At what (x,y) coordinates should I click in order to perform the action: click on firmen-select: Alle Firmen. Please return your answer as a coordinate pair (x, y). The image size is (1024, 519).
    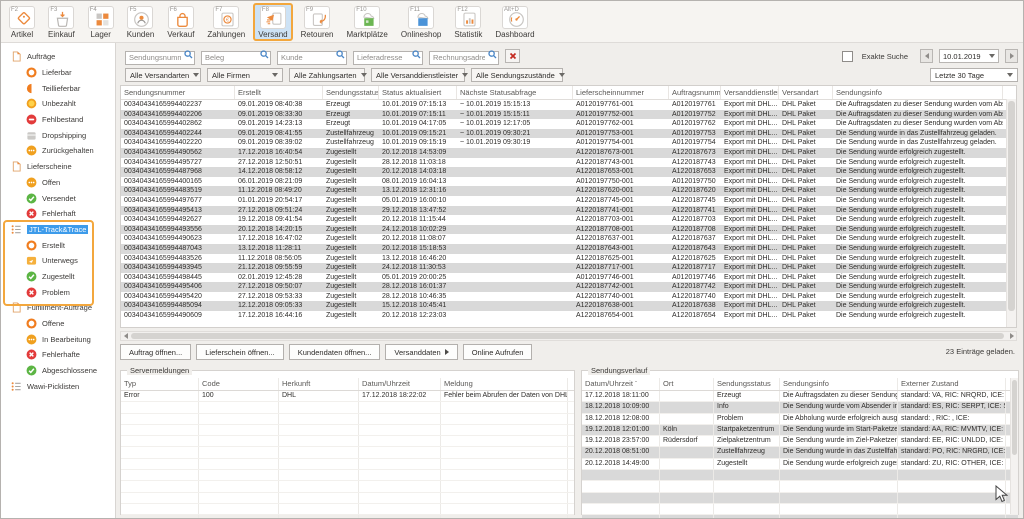
    Looking at the image, I should click on (245, 75).